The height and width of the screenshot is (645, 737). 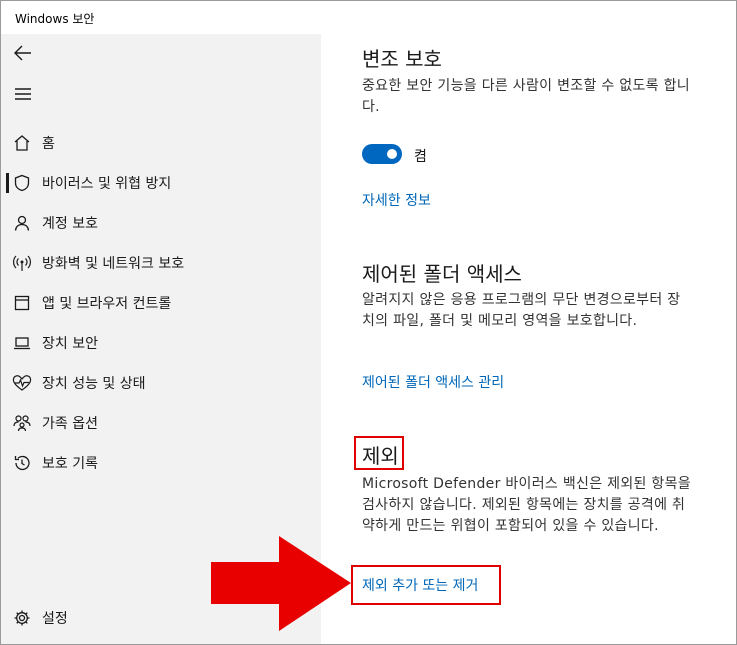 What do you see at coordinates (94, 384) in the screenshot?
I see `sidebar-item-label: 장치 성능 및 상태` at bounding box center [94, 384].